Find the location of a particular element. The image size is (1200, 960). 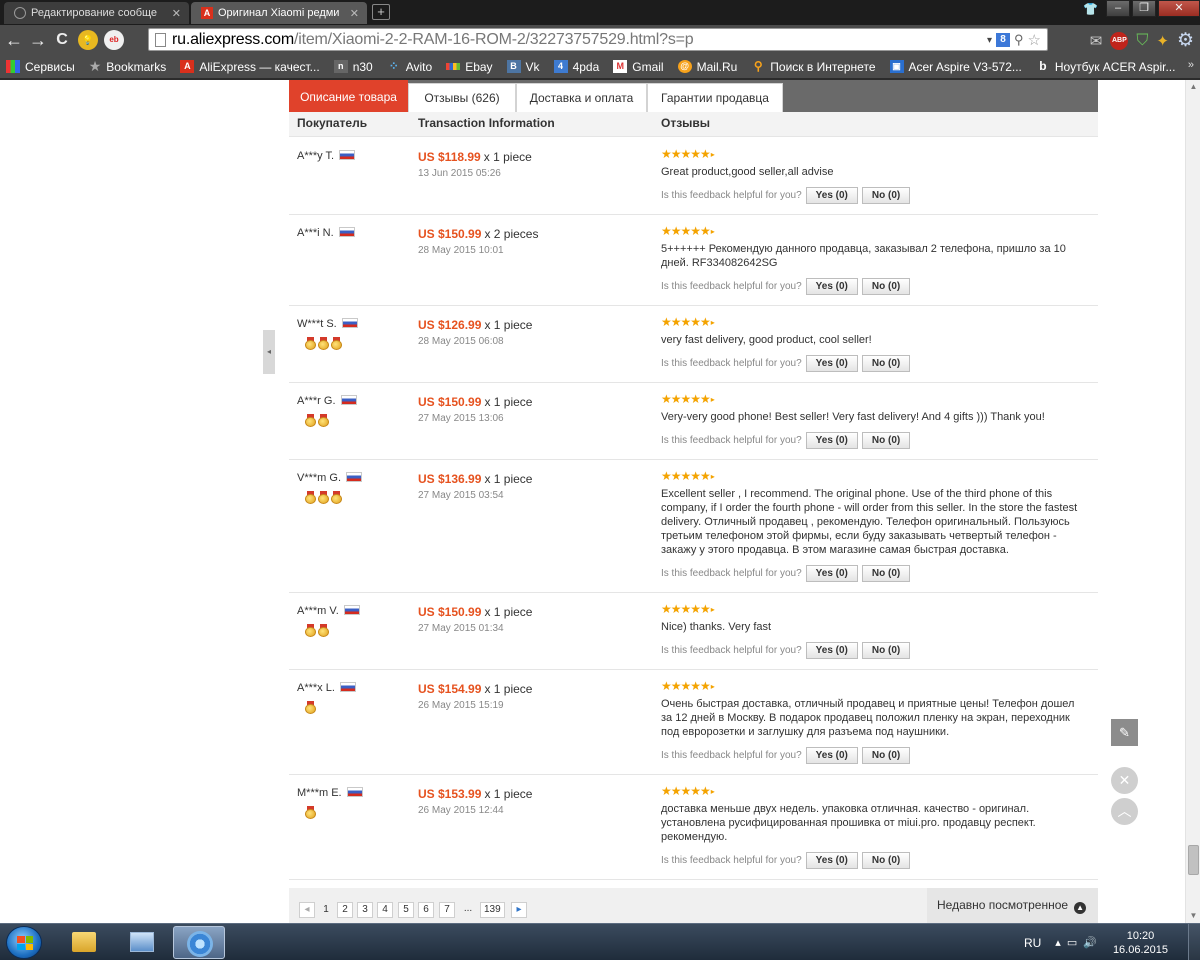

bookmark-item: 4 4pda is located at coordinates (576, 67).